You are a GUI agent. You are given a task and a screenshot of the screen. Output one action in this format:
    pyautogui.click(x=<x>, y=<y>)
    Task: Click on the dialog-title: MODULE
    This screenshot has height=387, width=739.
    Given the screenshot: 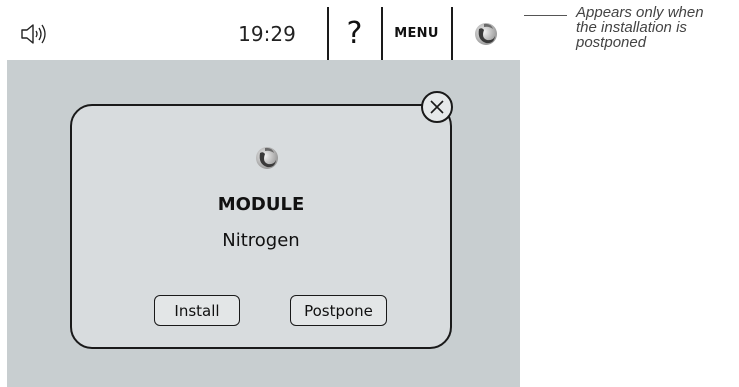 What is the action you would take?
    pyautogui.click(x=261, y=204)
    